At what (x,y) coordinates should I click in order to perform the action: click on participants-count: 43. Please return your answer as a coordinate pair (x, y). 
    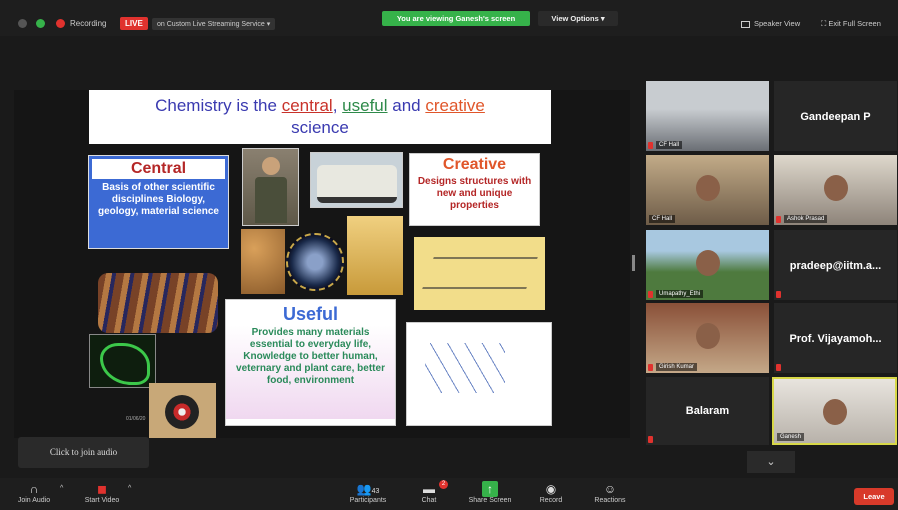
    Looking at the image, I should click on (375, 491).